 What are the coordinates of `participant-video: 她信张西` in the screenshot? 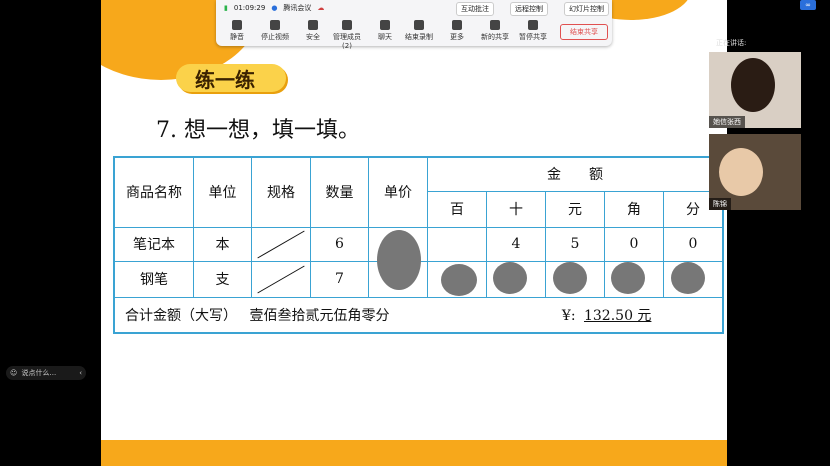 It's located at (755, 90).